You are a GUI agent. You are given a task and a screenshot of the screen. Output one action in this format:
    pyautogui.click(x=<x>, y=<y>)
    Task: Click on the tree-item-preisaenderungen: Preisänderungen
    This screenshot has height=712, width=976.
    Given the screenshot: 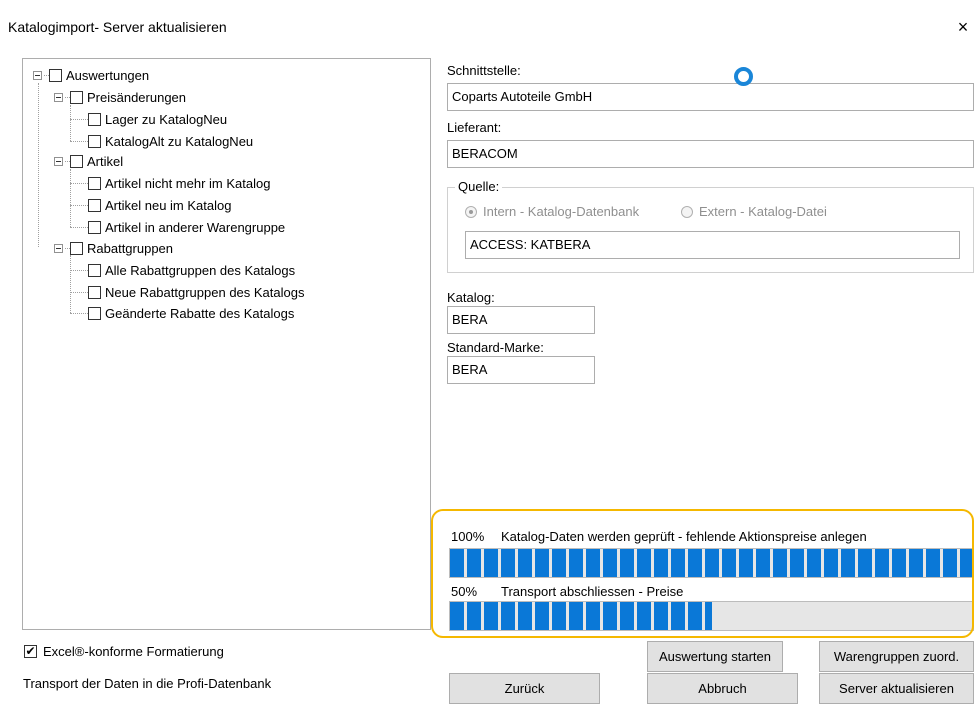 What is the action you would take?
    pyautogui.click(x=120, y=97)
    